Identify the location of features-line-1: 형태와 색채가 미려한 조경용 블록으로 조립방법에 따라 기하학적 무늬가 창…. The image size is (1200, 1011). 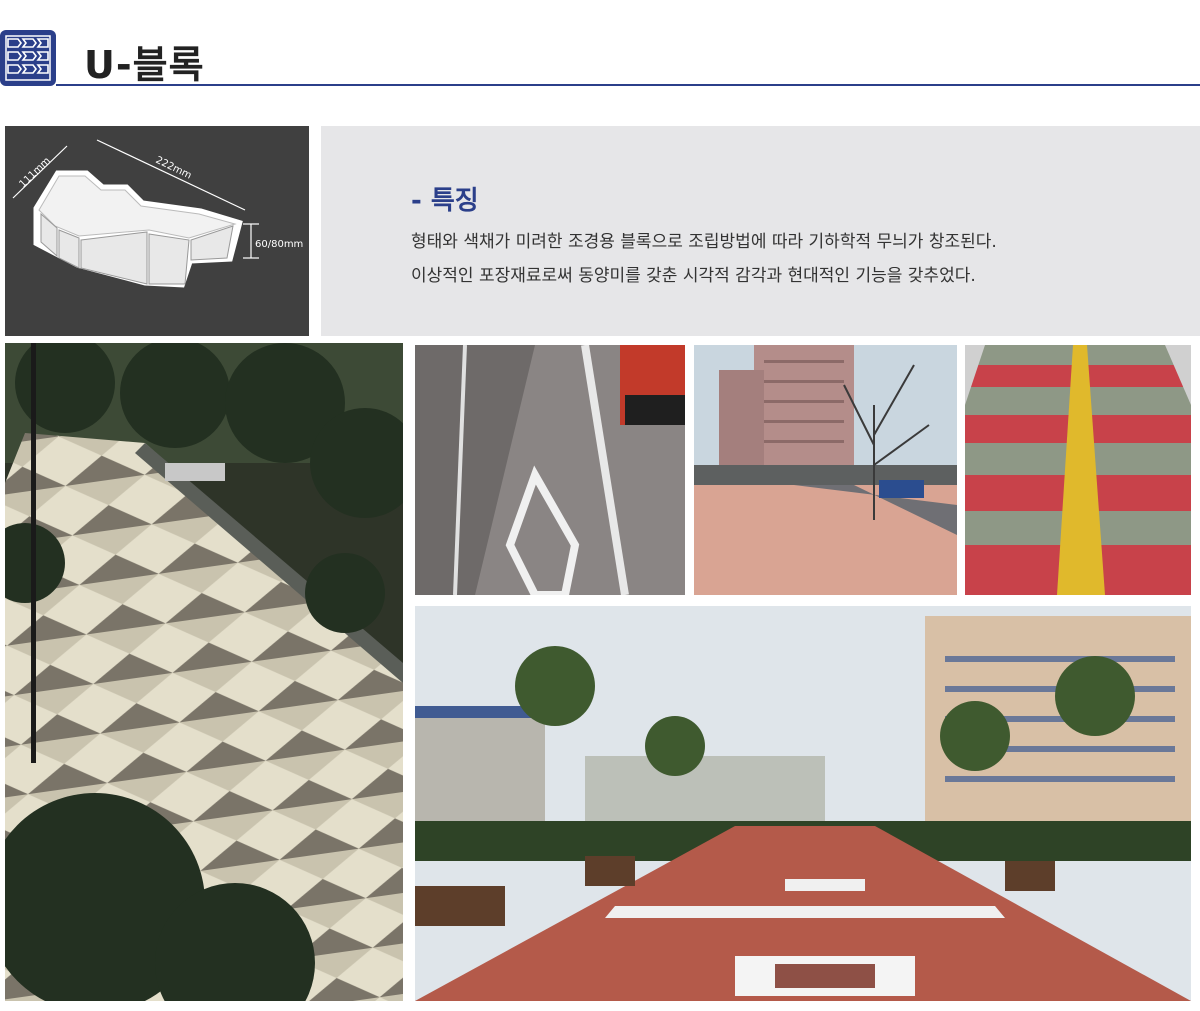
(704, 242).